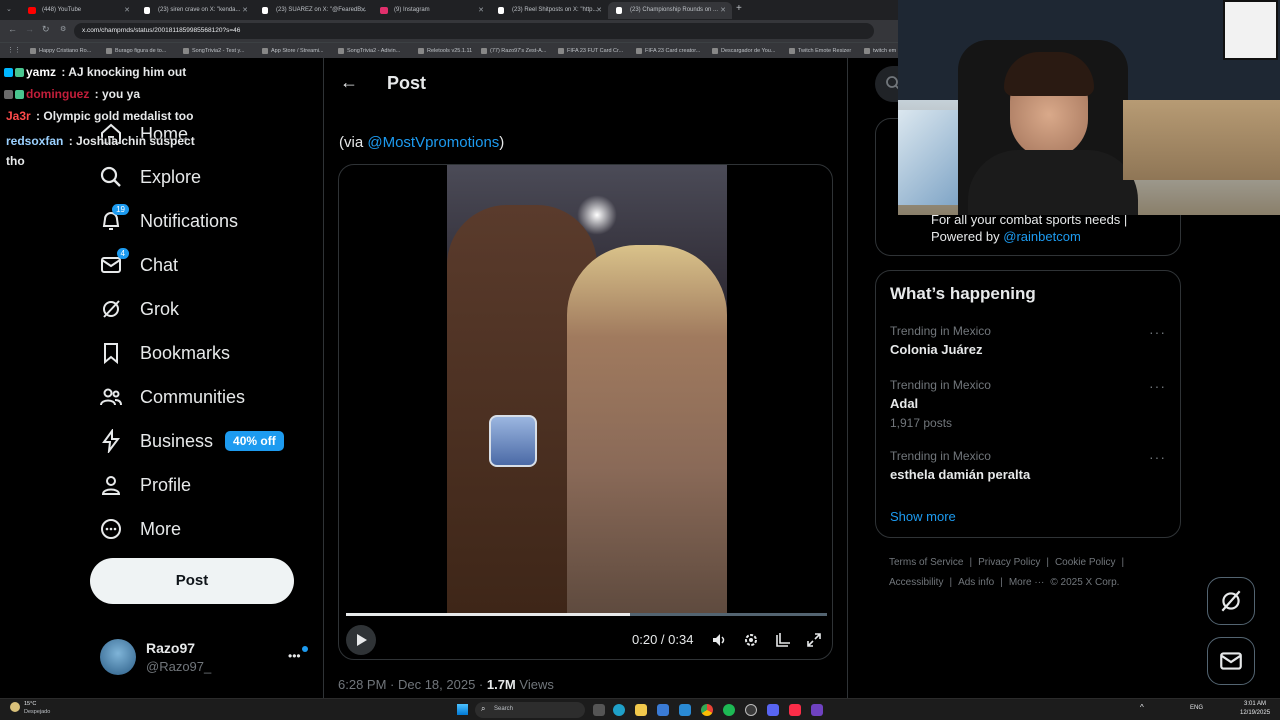 The width and height of the screenshot is (1280, 720). What do you see at coordinates (940, 456) in the screenshot?
I see `trend-context: Trending in Mexico` at bounding box center [940, 456].